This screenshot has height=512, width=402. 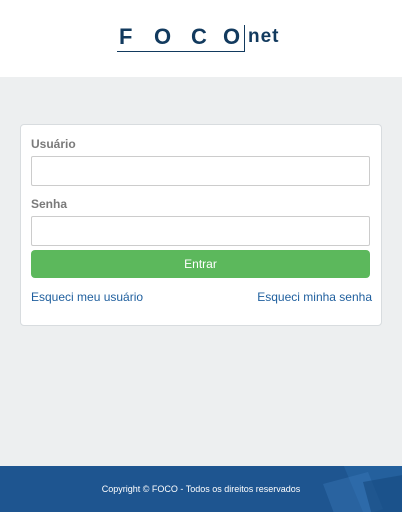 I want to click on logo-underline, so click(x=181, y=51).